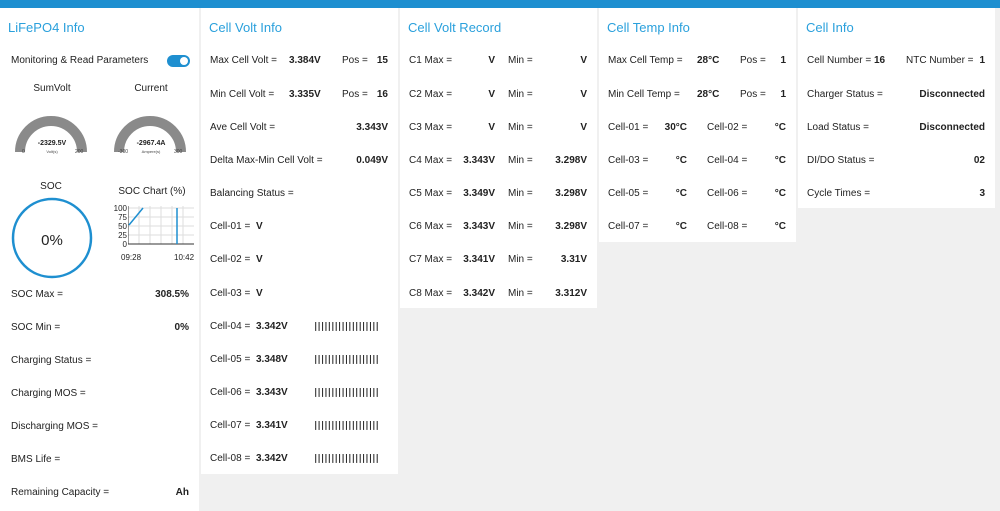 Image resolution: width=1000 pixels, height=511 pixels. I want to click on pos-value: 16, so click(382, 94).